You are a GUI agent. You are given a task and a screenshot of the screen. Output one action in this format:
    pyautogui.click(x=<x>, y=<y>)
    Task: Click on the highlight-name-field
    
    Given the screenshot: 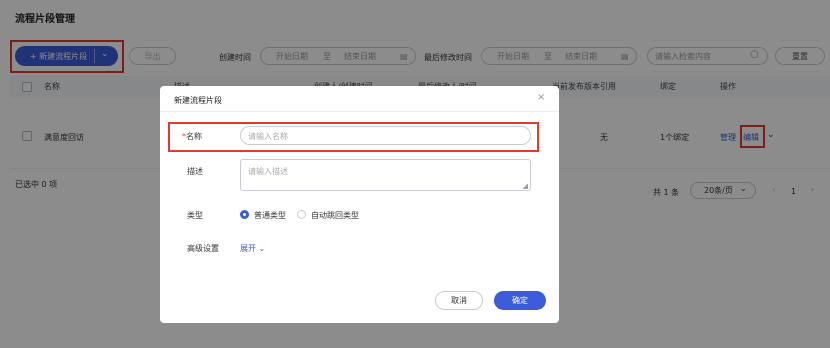 What is the action you would take?
    pyautogui.click(x=353, y=137)
    